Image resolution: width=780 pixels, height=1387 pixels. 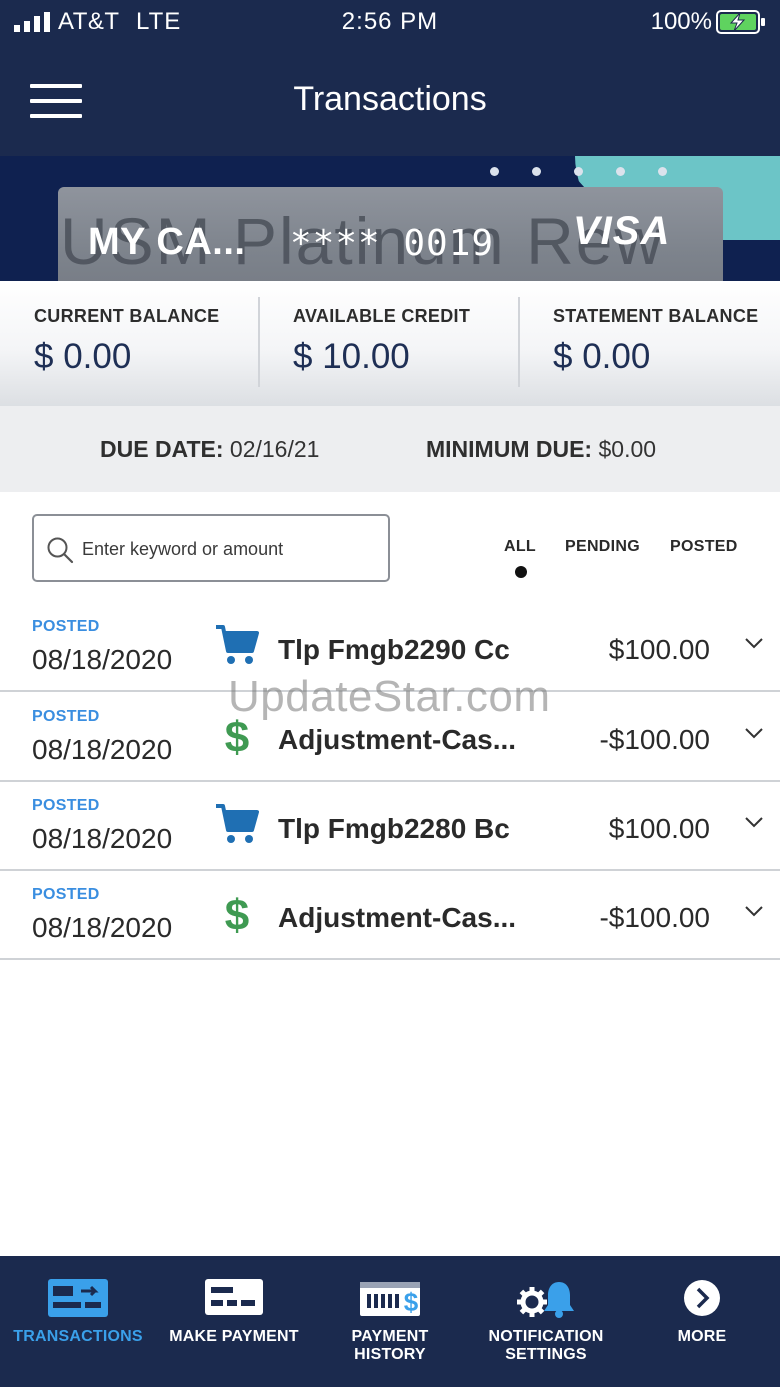 What do you see at coordinates (394, 649) in the screenshot?
I see `transaction-description: Tlp Fmgb2290 Cc` at bounding box center [394, 649].